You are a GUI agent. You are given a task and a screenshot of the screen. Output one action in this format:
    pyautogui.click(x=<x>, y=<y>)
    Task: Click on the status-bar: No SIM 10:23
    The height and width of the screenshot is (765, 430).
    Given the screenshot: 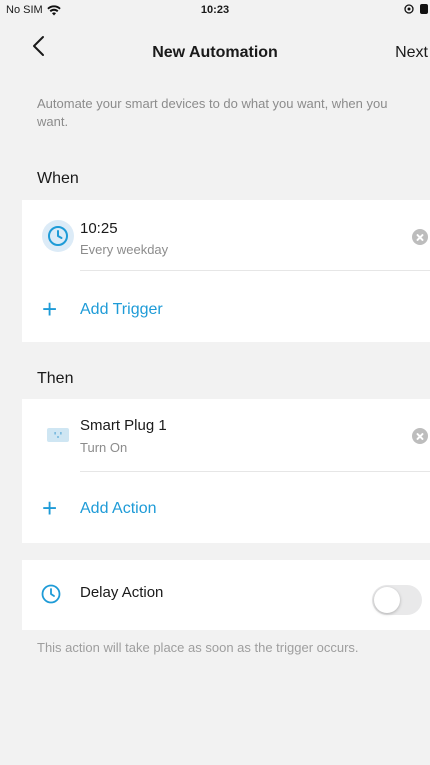 What is the action you would take?
    pyautogui.click(x=215, y=11)
    